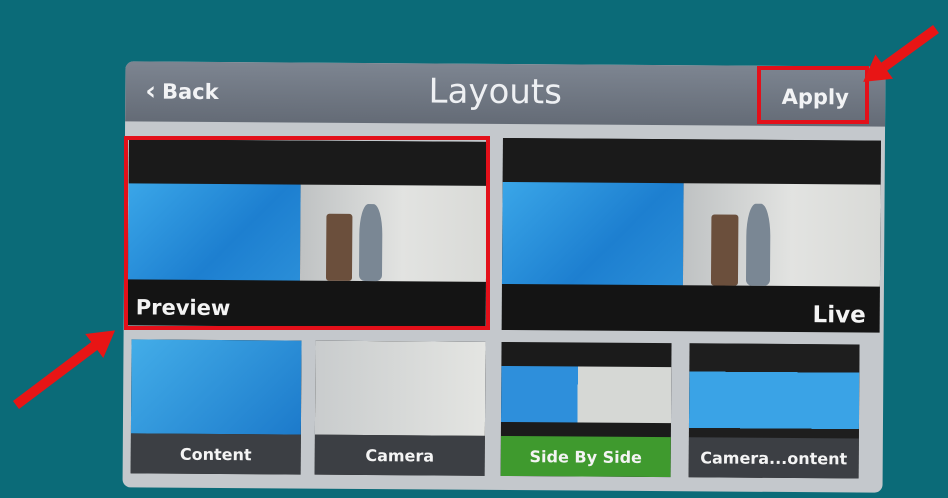 This screenshot has width=948, height=498. What do you see at coordinates (691, 161) in the screenshot?
I see `live-top-band` at bounding box center [691, 161].